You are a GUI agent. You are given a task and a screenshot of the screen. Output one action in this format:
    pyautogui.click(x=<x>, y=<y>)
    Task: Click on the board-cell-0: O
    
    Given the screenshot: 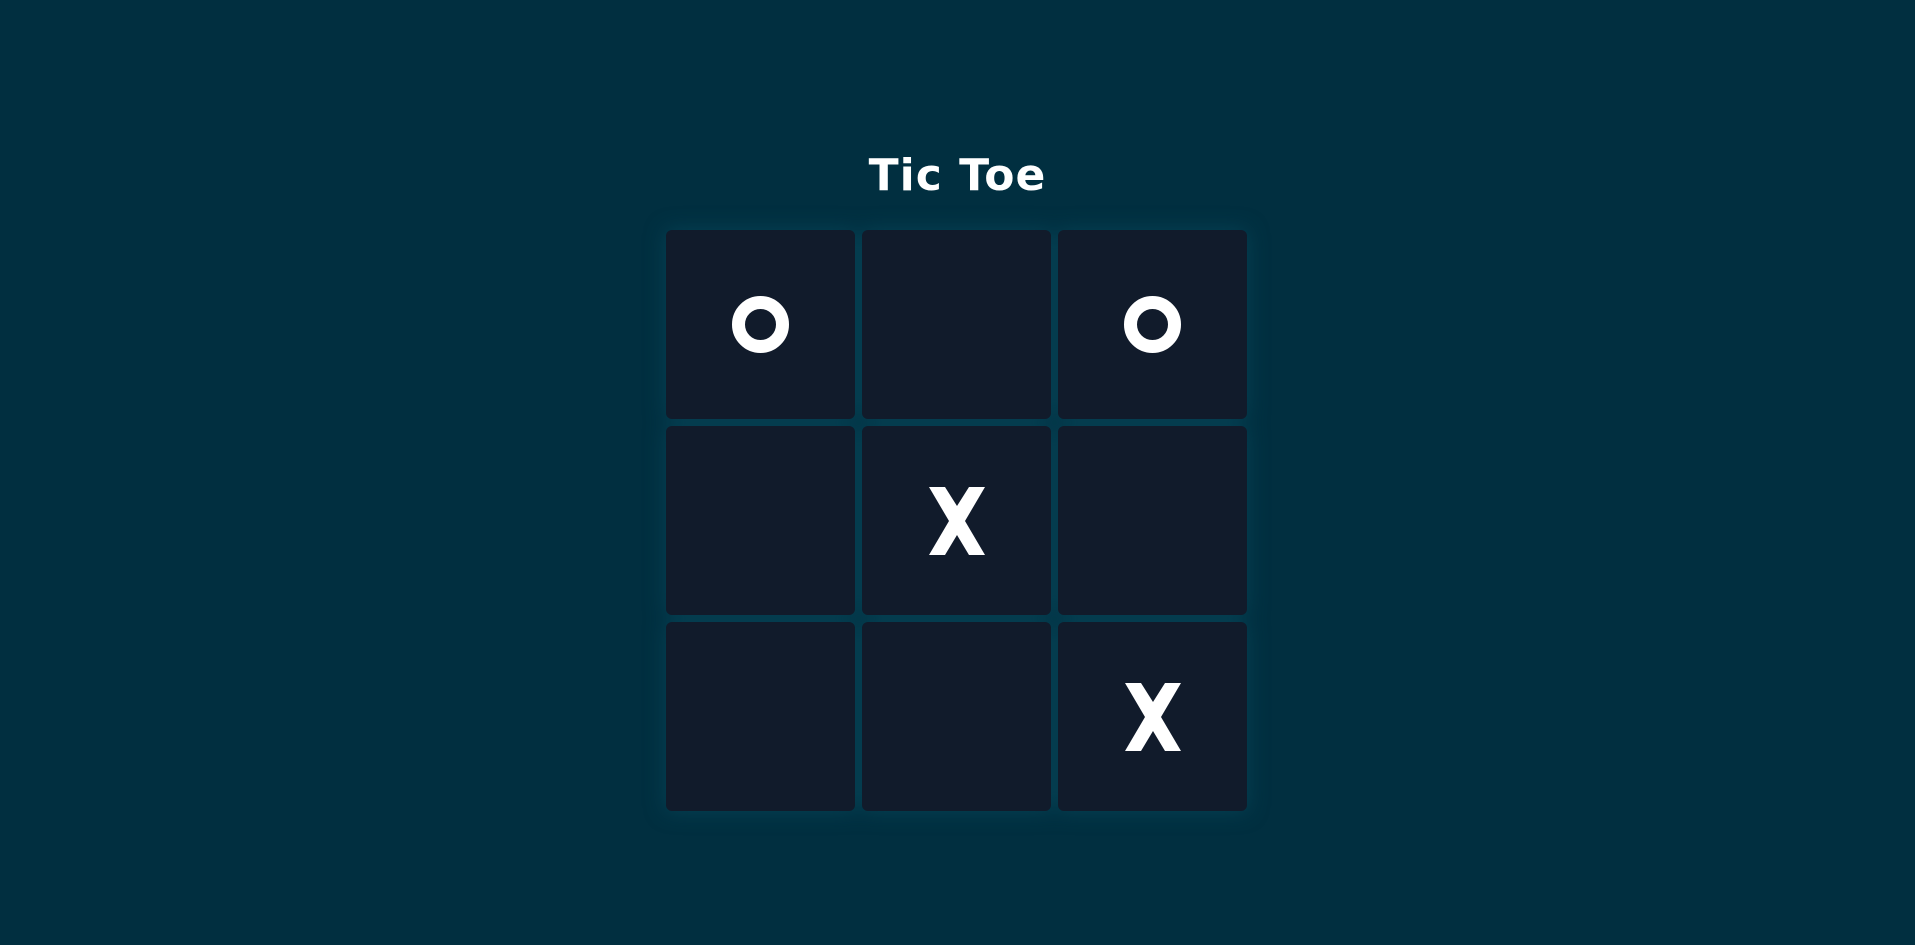 What is the action you would take?
    pyautogui.click(x=760, y=324)
    